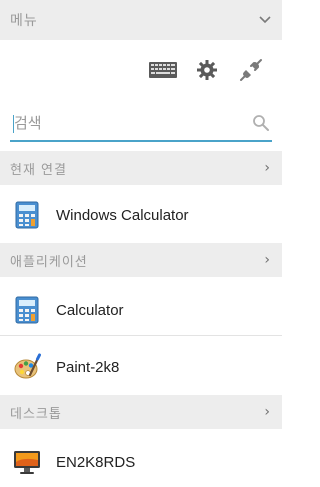  I want to click on item-label: EN2K8RDS, so click(96, 462).